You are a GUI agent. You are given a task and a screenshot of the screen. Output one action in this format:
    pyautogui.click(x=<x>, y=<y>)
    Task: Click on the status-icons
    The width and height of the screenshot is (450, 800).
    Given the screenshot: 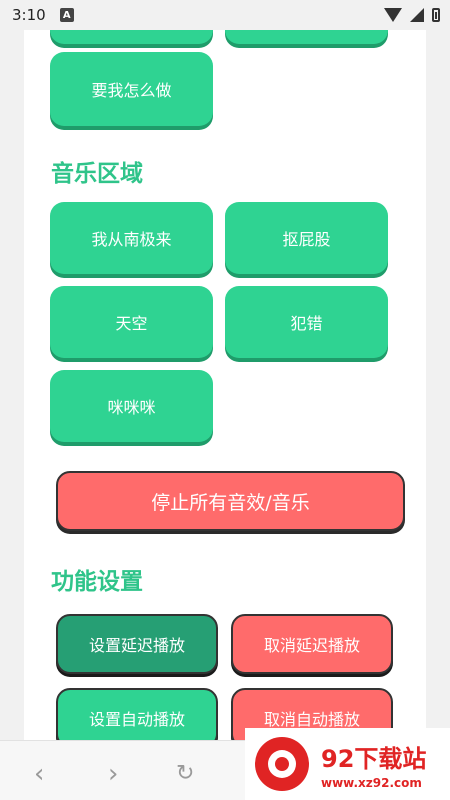 What is the action you would take?
    pyautogui.click(x=412, y=15)
    